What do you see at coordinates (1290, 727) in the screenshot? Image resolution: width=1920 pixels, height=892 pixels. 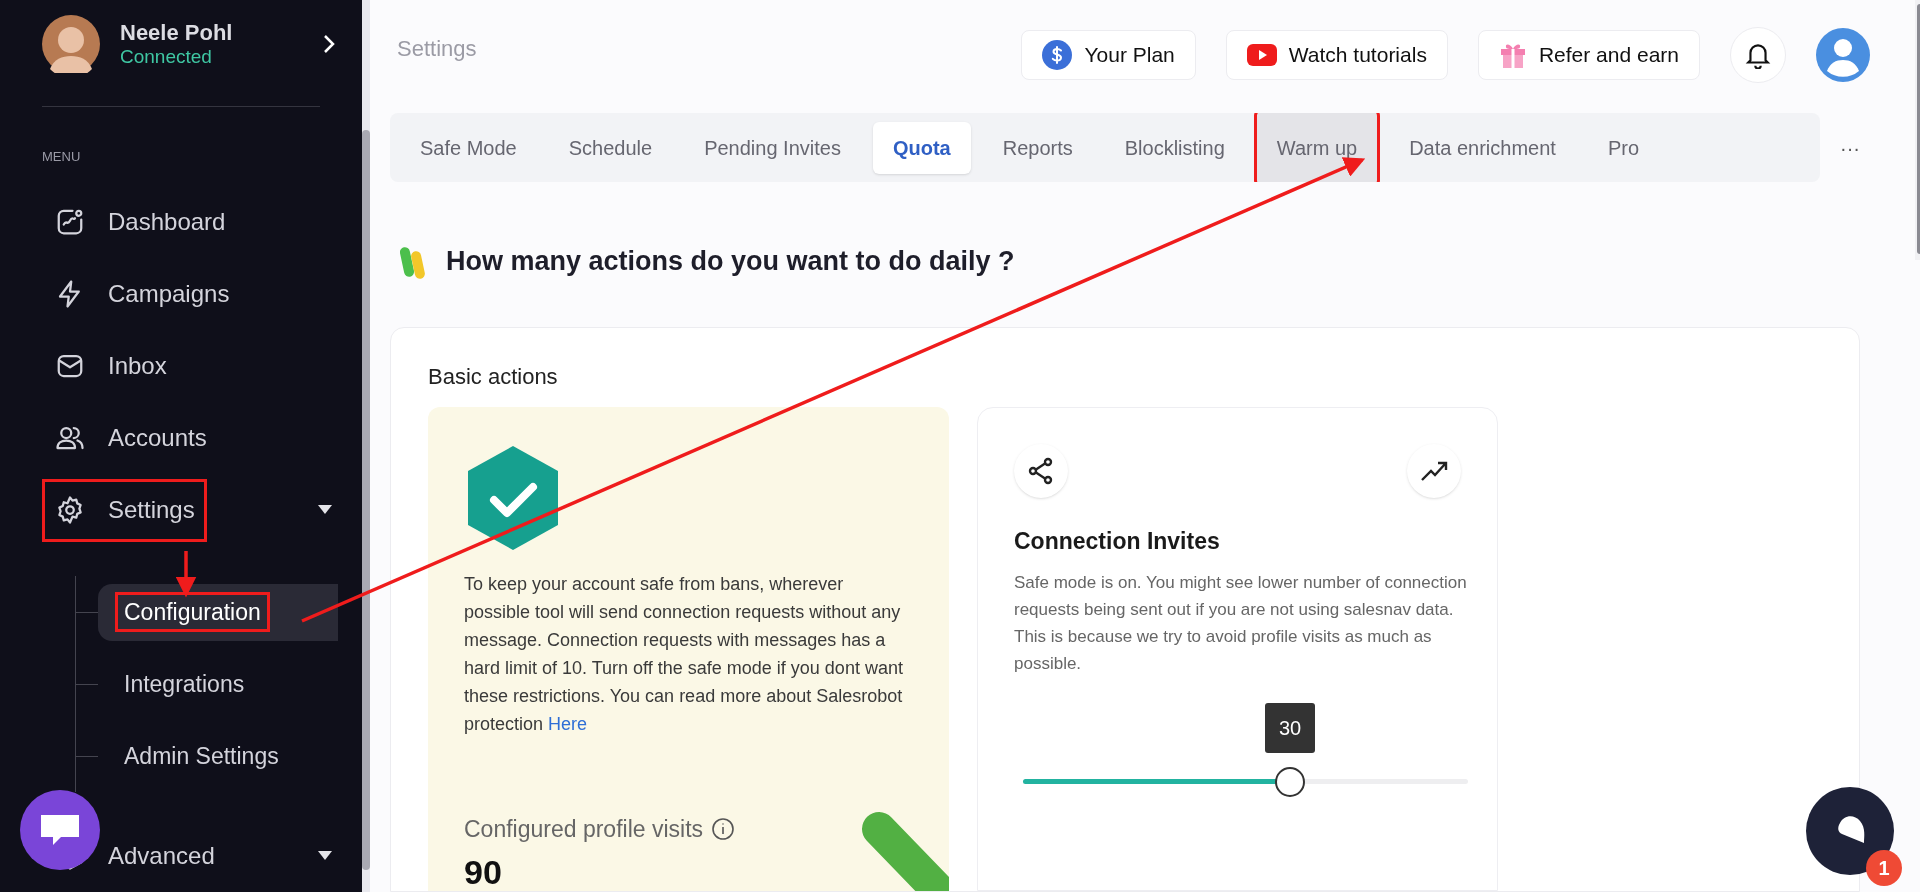 I see `slider-tooltip: 30` at bounding box center [1290, 727].